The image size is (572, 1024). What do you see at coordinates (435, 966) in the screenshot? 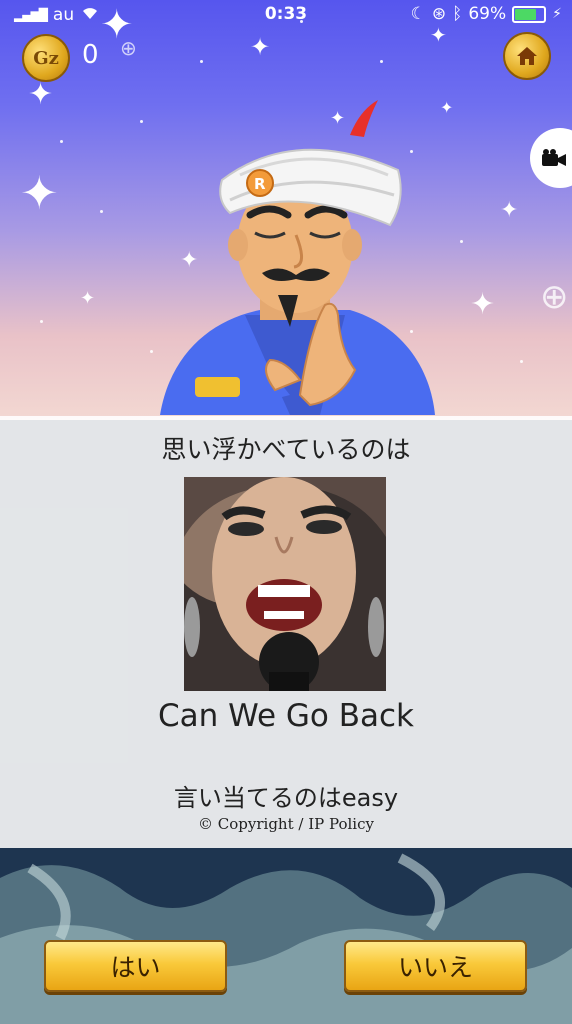
I see `no-button: いいえ` at bounding box center [435, 966].